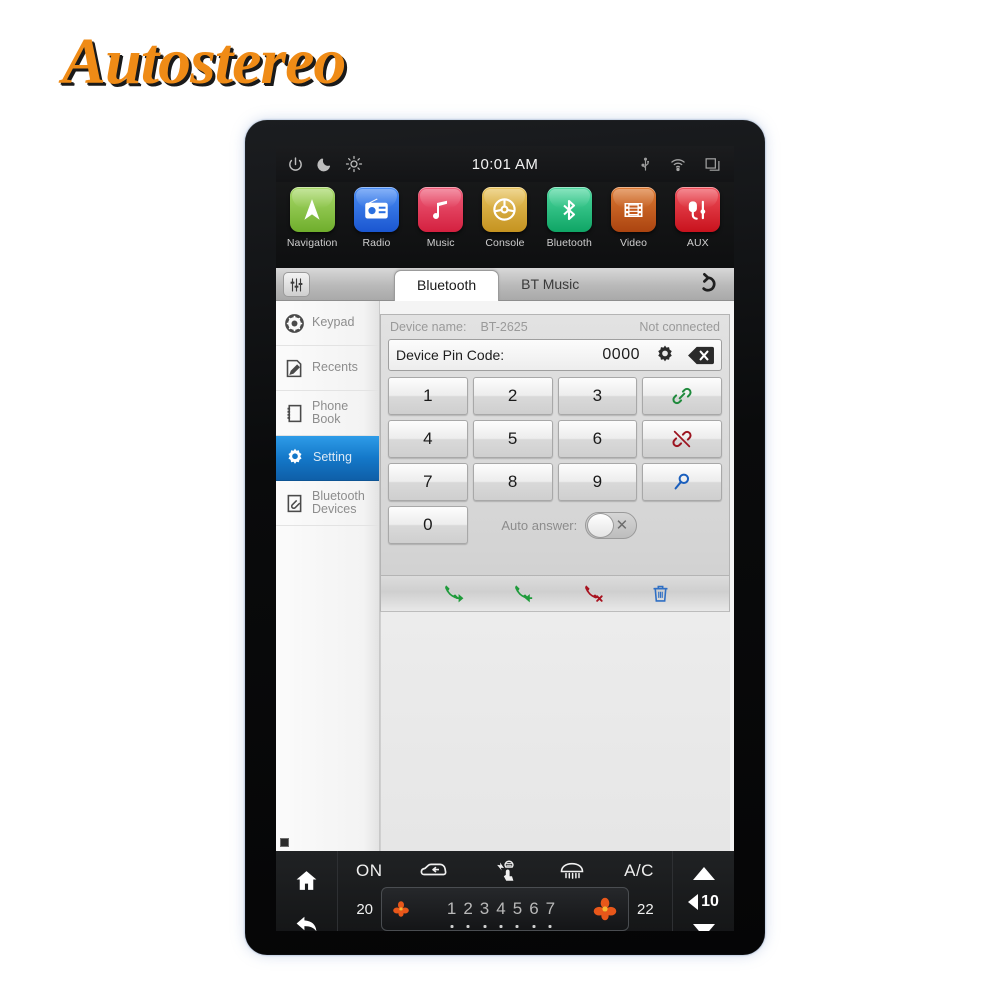  I want to click on dock-item-music: Music, so click(441, 218).